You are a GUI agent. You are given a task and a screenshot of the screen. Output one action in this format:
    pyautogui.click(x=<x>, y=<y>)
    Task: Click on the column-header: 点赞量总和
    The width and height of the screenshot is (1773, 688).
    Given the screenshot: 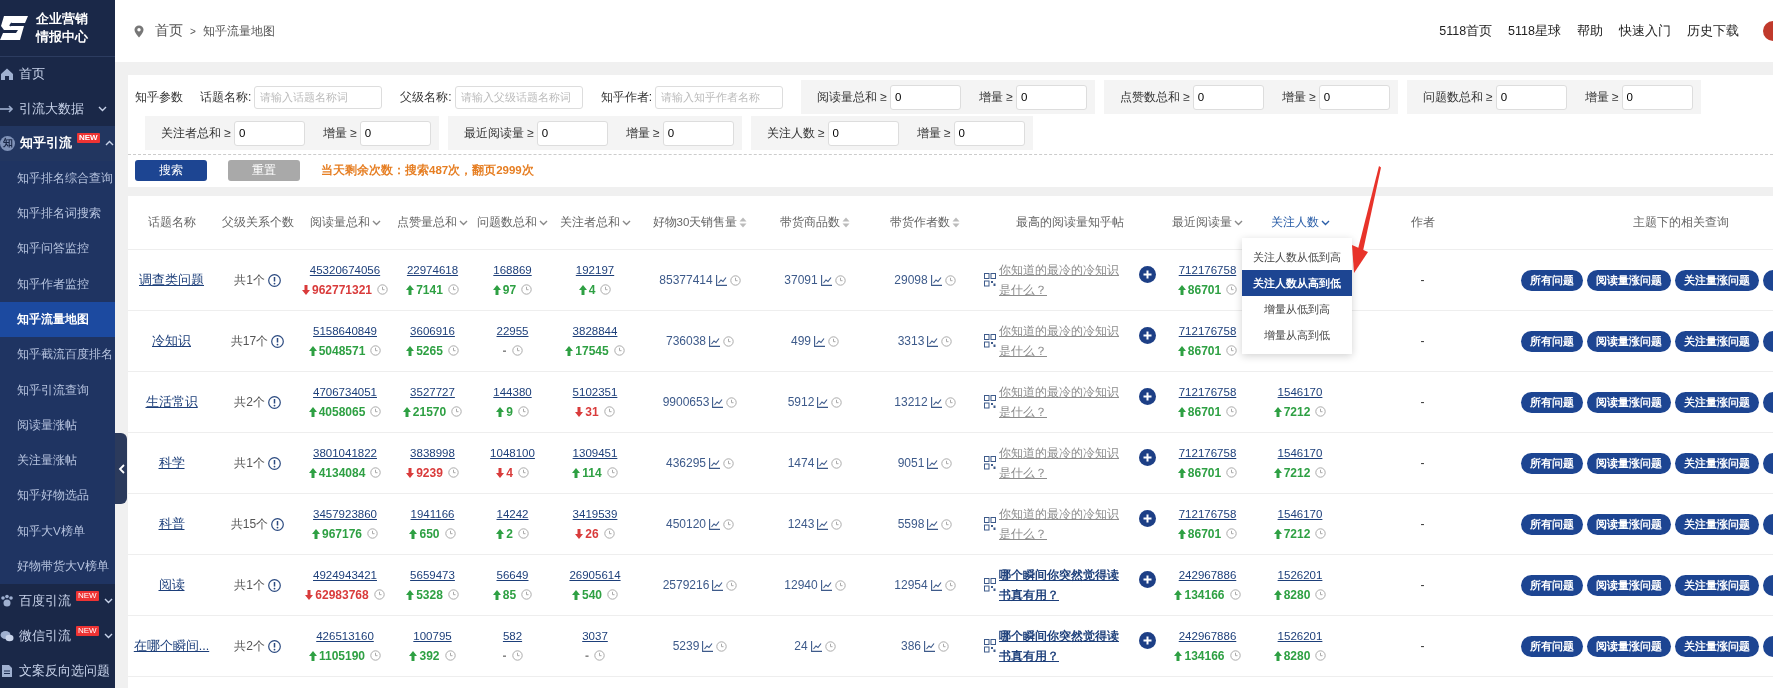 What is the action you would take?
    pyautogui.click(x=427, y=222)
    